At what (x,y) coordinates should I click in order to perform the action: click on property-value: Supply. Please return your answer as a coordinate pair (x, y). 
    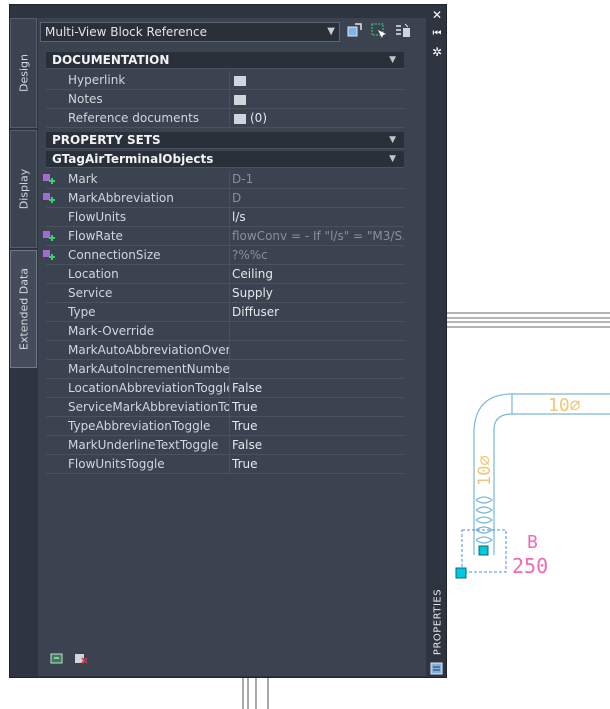
    Looking at the image, I should click on (317, 293).